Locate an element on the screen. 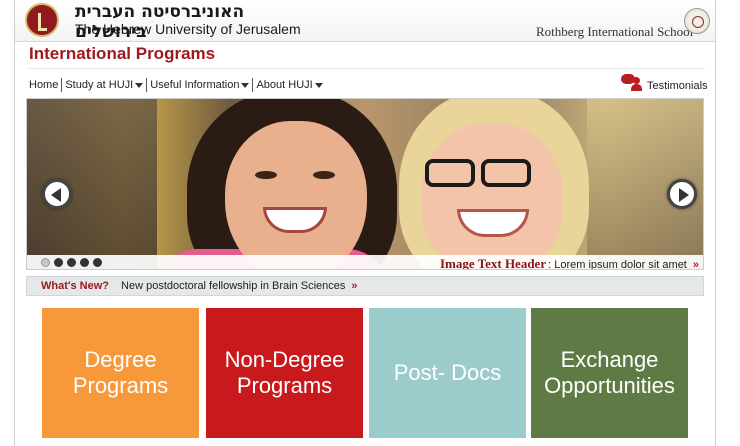  caption-header: Image Text Header is located at coordinates (493, 263).